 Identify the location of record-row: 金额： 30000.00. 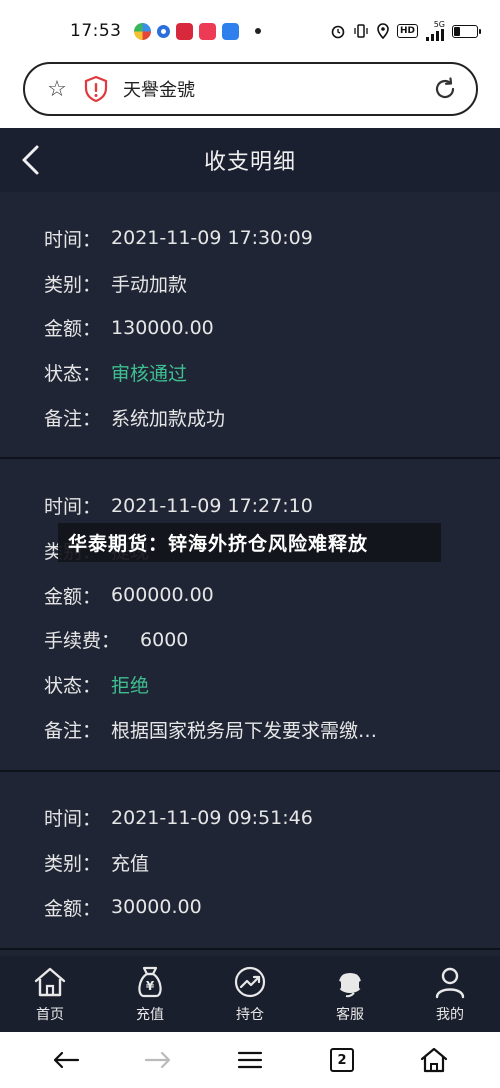
(272, 907).